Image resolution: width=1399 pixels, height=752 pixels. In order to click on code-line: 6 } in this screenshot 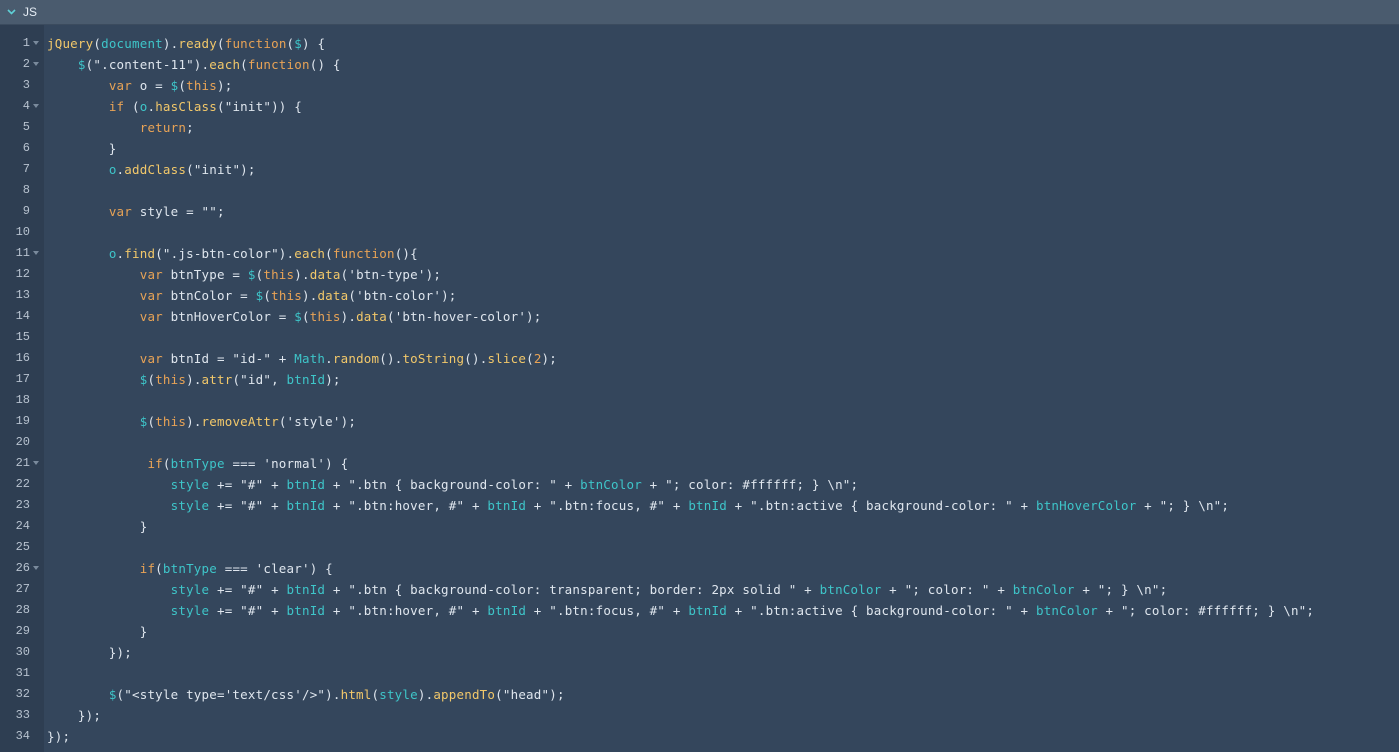, I will do `click(699, 148)`.